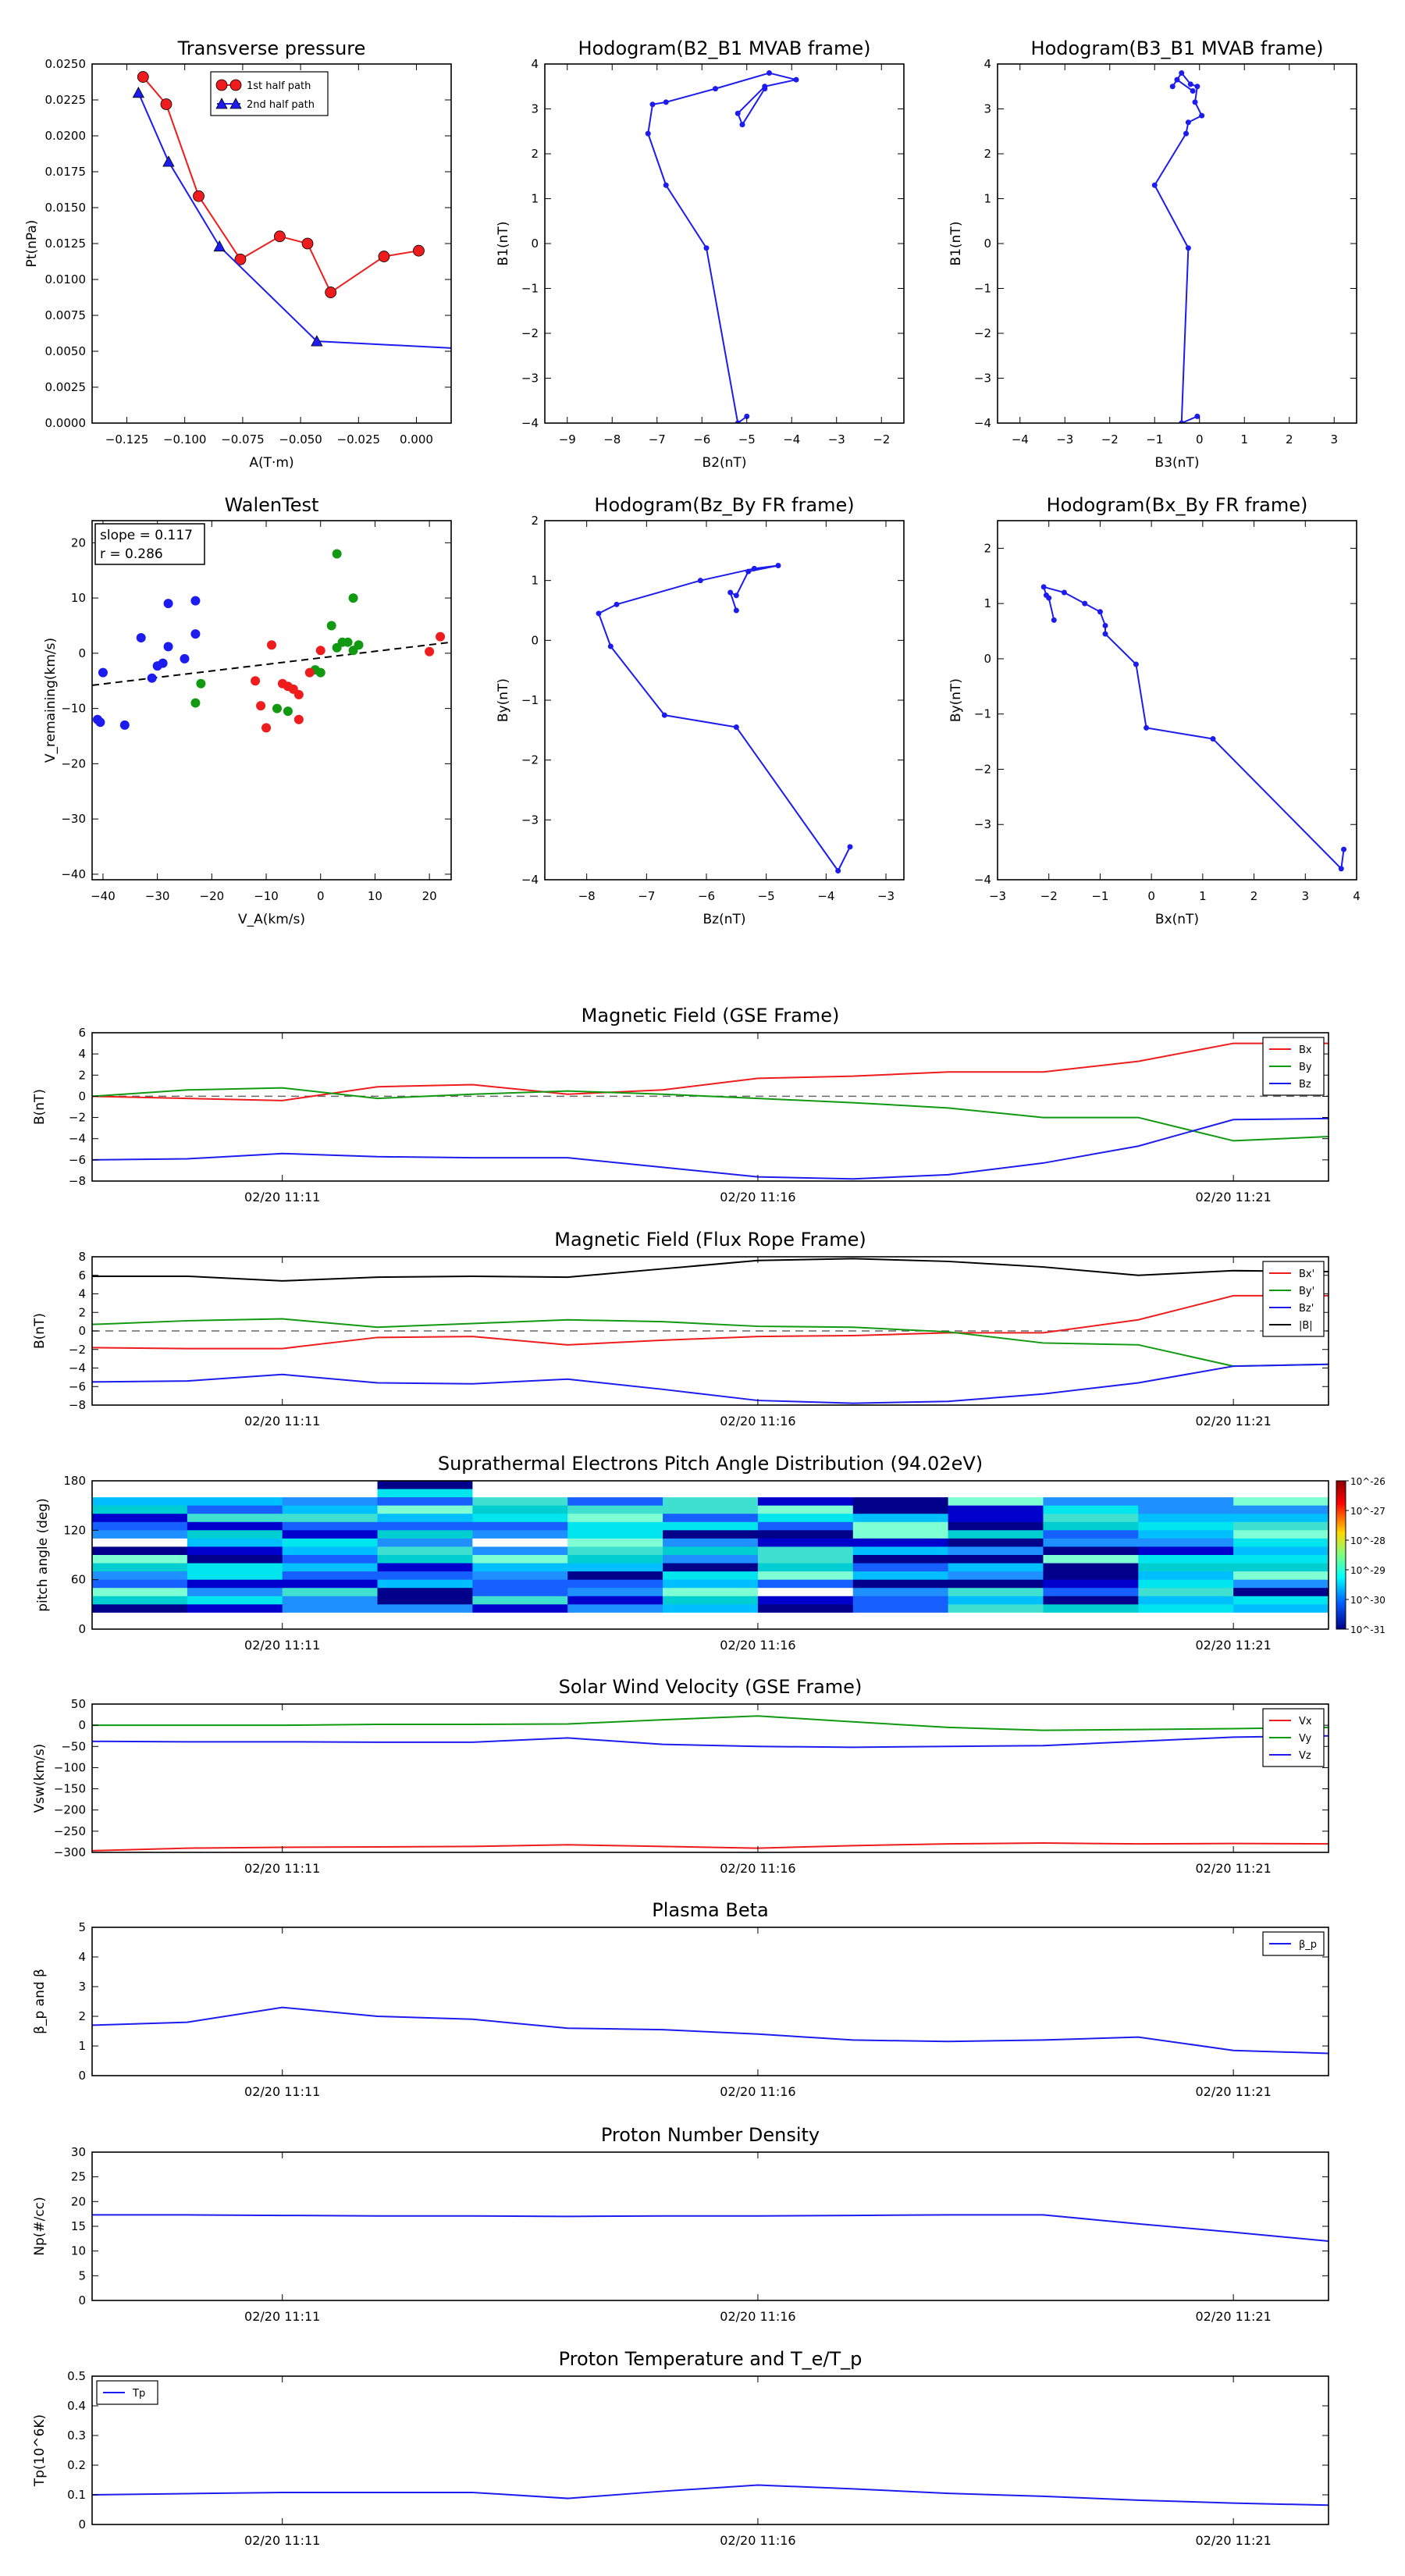  What do you see at coordinates (76, 2435) in the screenshot?
I see `y-tick-label: 0.3` at bounding box center [76, 2435].